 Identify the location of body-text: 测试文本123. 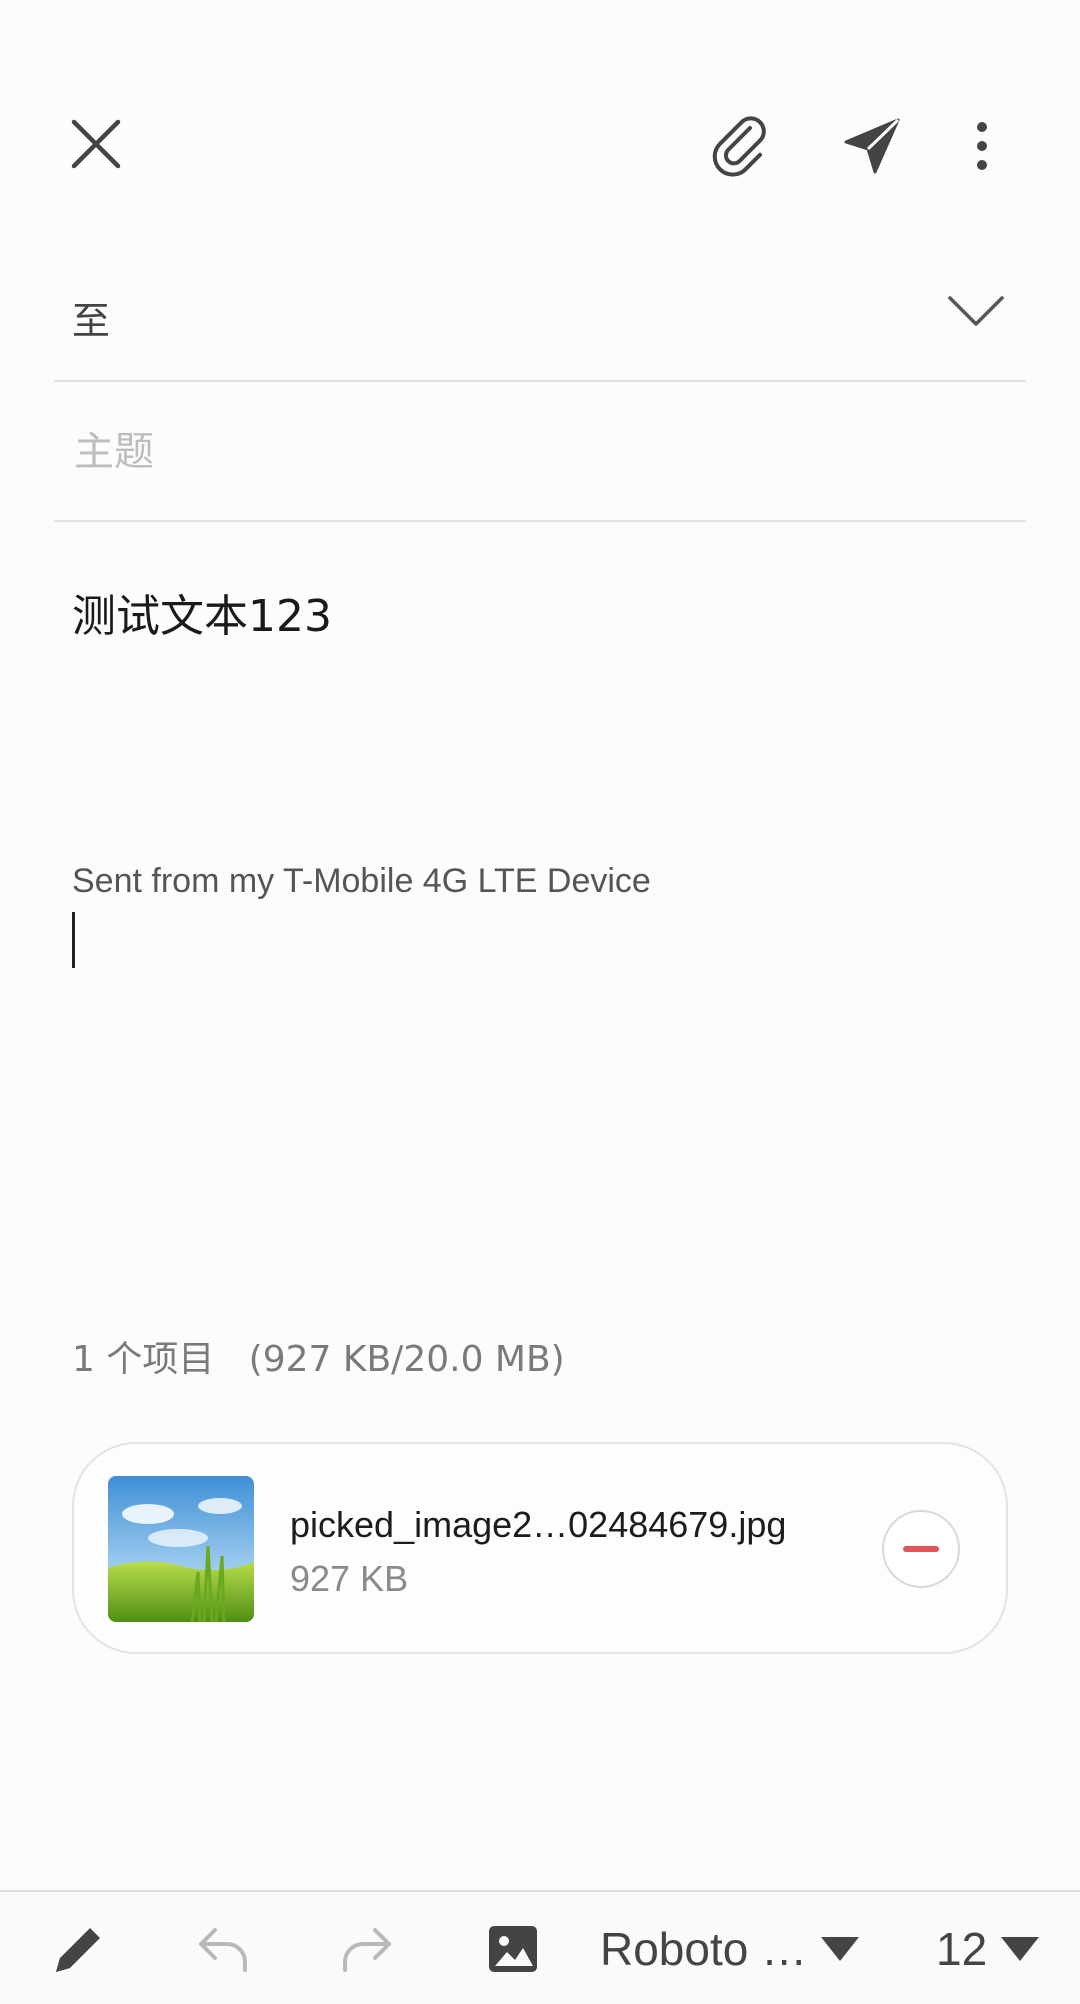
(202, 616).